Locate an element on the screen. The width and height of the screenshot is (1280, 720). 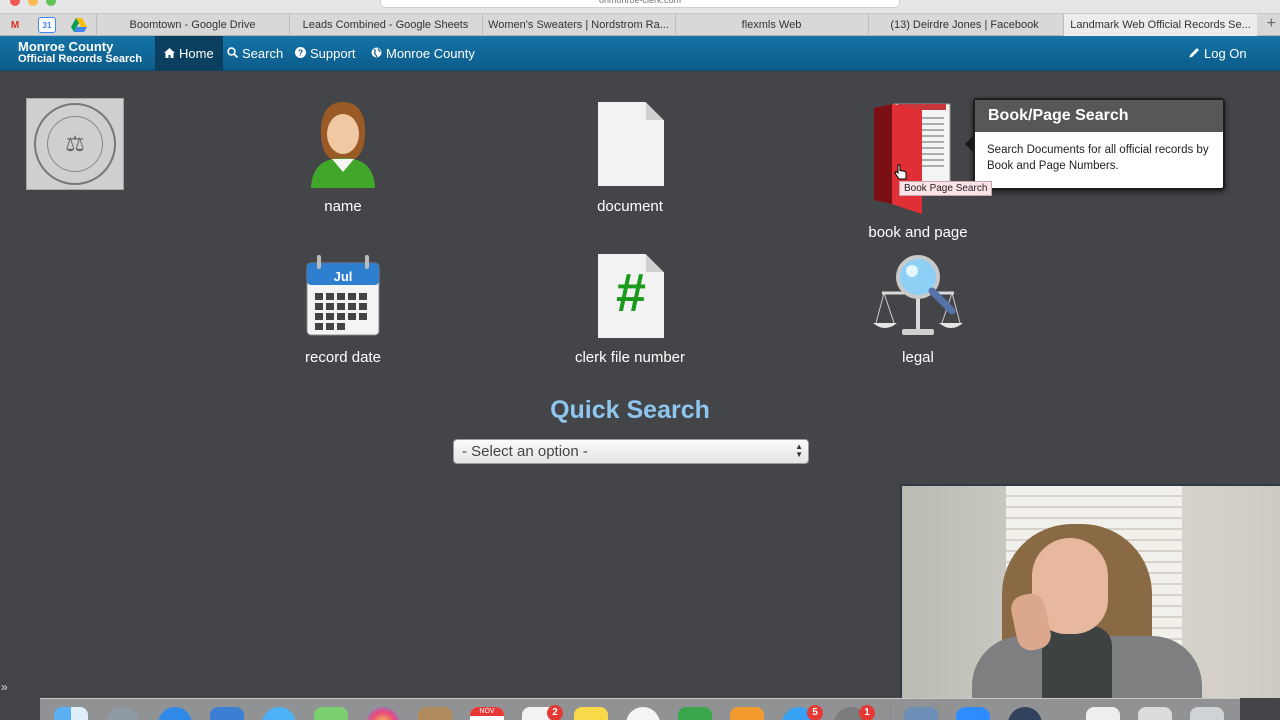
search-tile-name: name is located at coordinates (343, 157).